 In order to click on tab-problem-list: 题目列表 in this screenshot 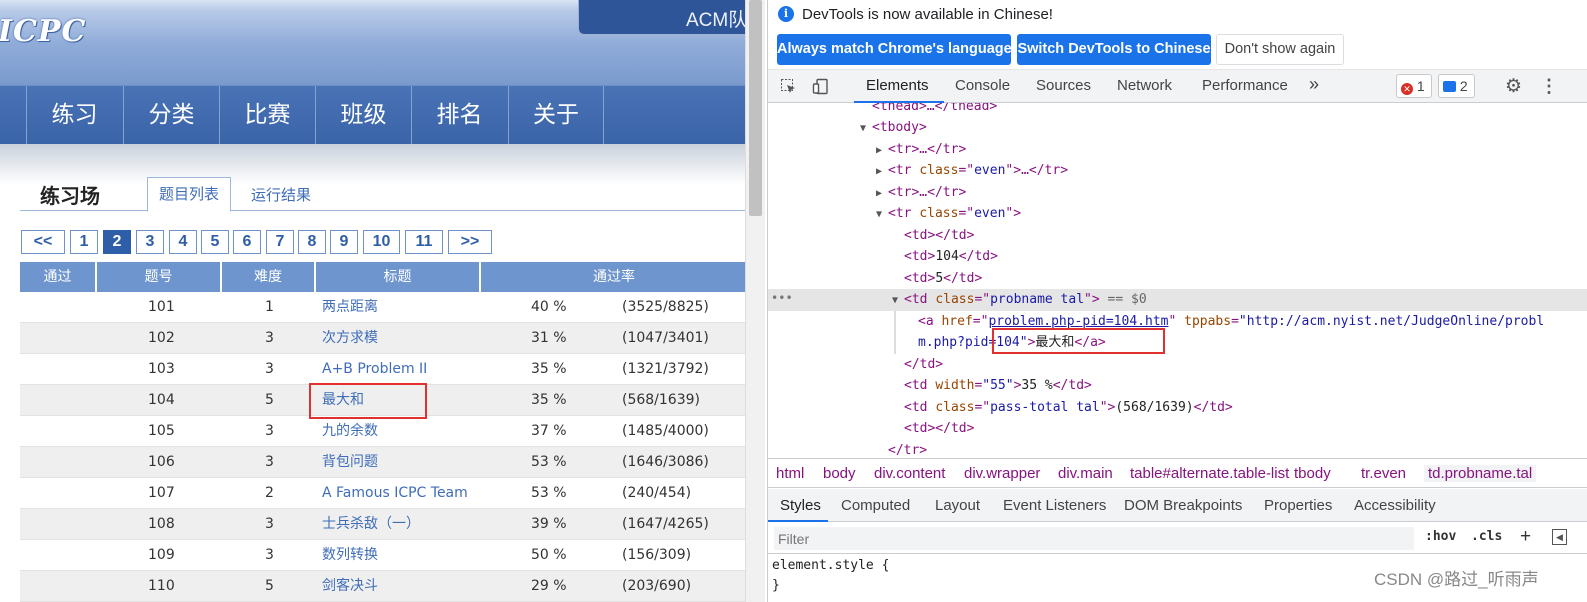, I will do `click(189, 194)`.